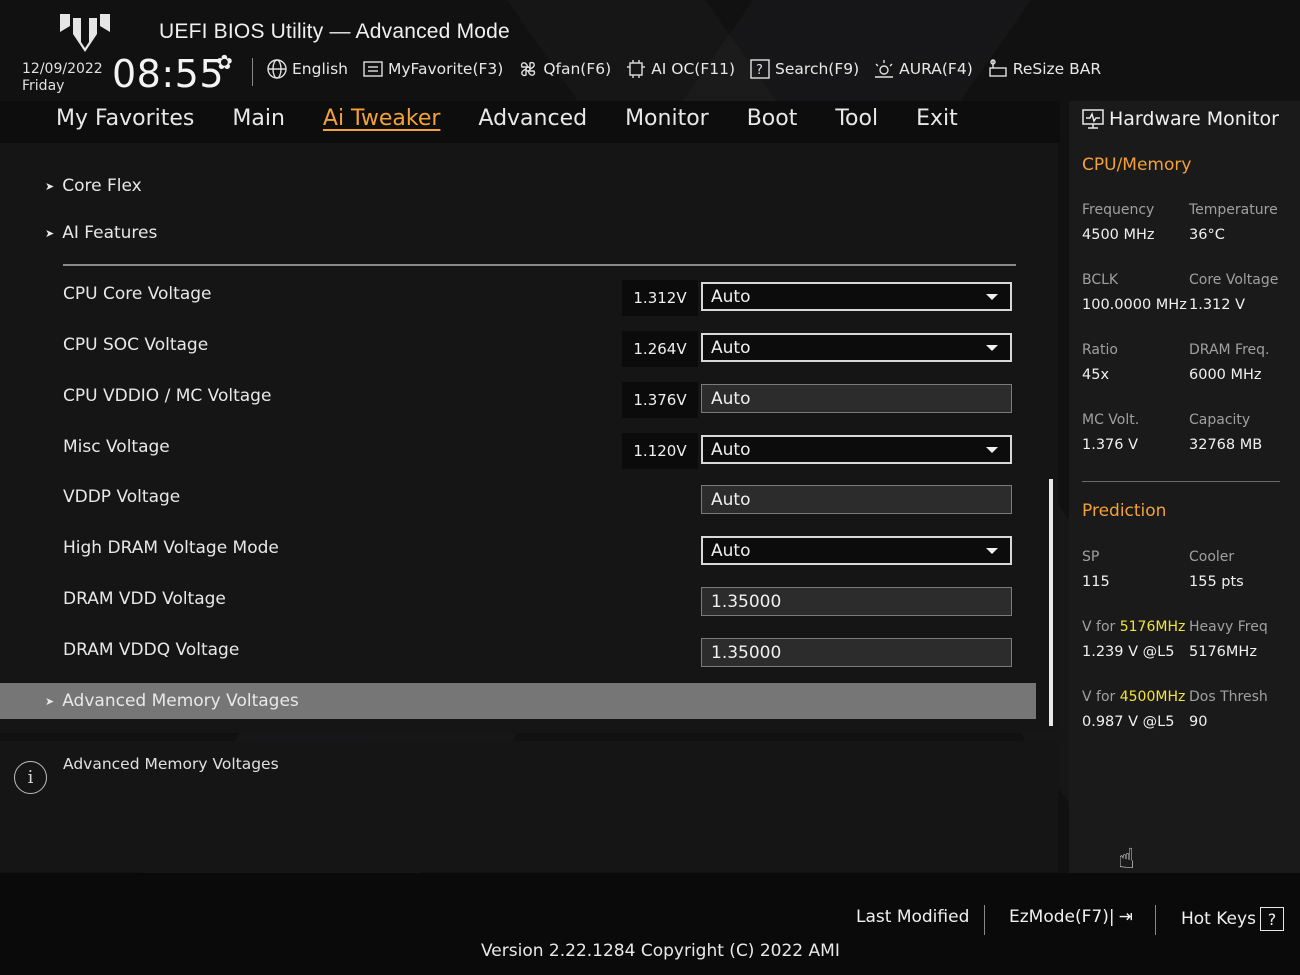 This screenshot has width=1300, height=975. What do you see at coordinates (518, 701) in the screenshot?
I see `selected-row: ➤ Advanced Memory Voltages` at bounding box center [518, 701].